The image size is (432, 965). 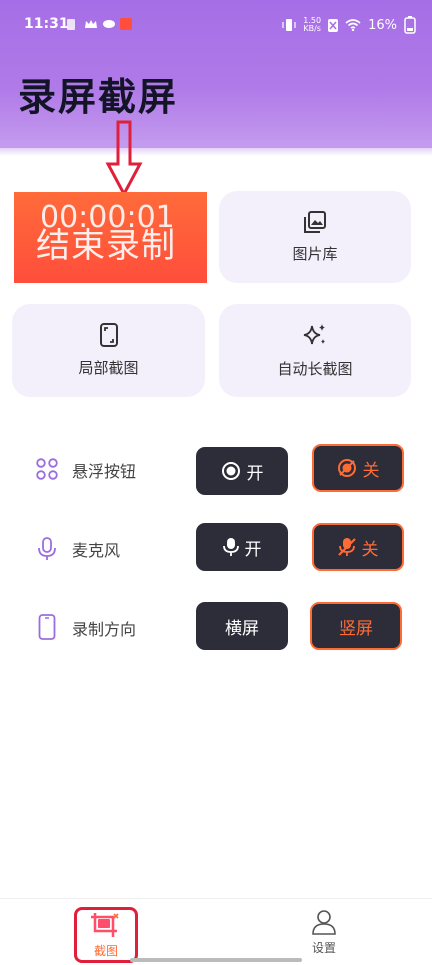 I want to click on partial-screenshot-card: 局部截图, so click(x=108, y=350).